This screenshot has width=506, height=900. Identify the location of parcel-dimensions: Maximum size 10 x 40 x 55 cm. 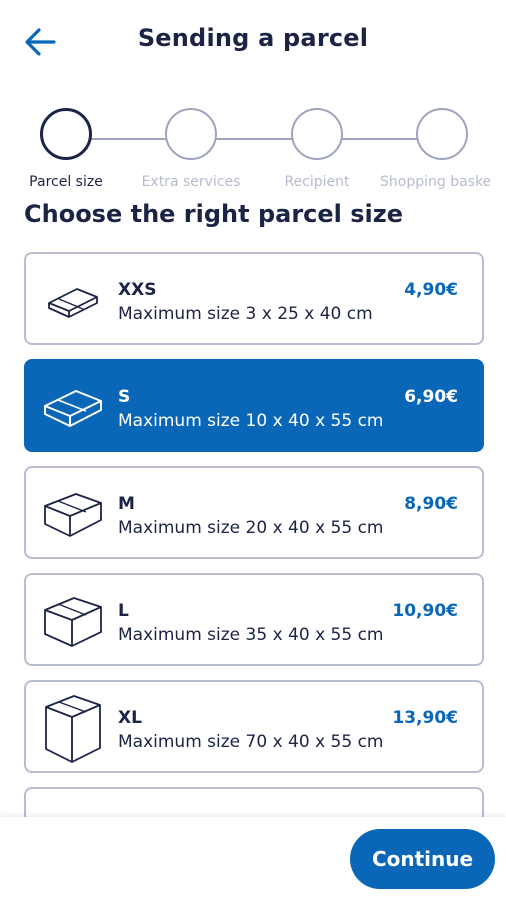
(251, 421).